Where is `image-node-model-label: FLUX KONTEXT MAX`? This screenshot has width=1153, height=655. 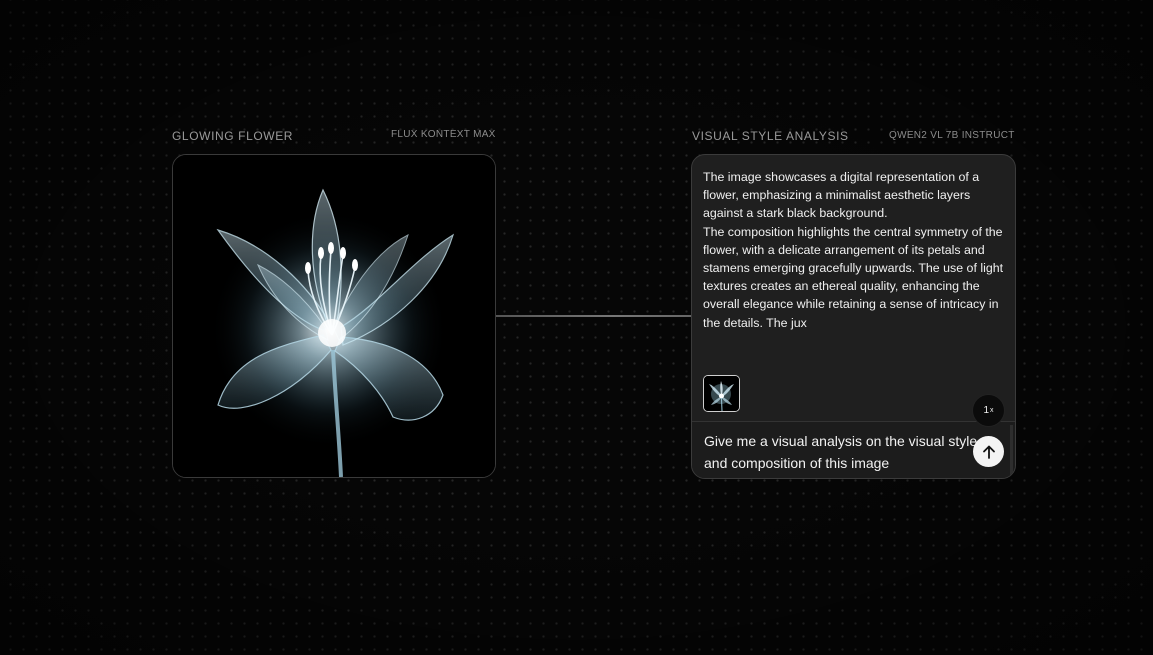
image-node-model-label: FLUX KONTEXT MAX is located at coordinates (443, 134).